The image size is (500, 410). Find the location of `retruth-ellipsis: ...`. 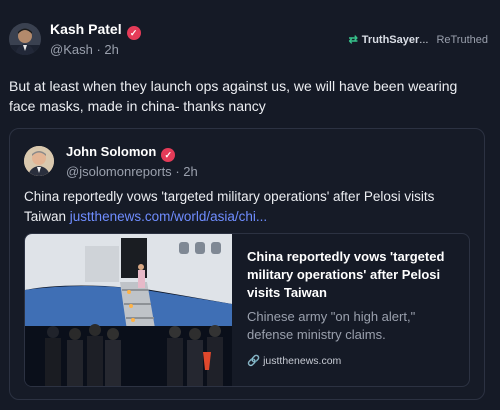

retruth-ellipsis: ... is located at coordinates (424, 40).